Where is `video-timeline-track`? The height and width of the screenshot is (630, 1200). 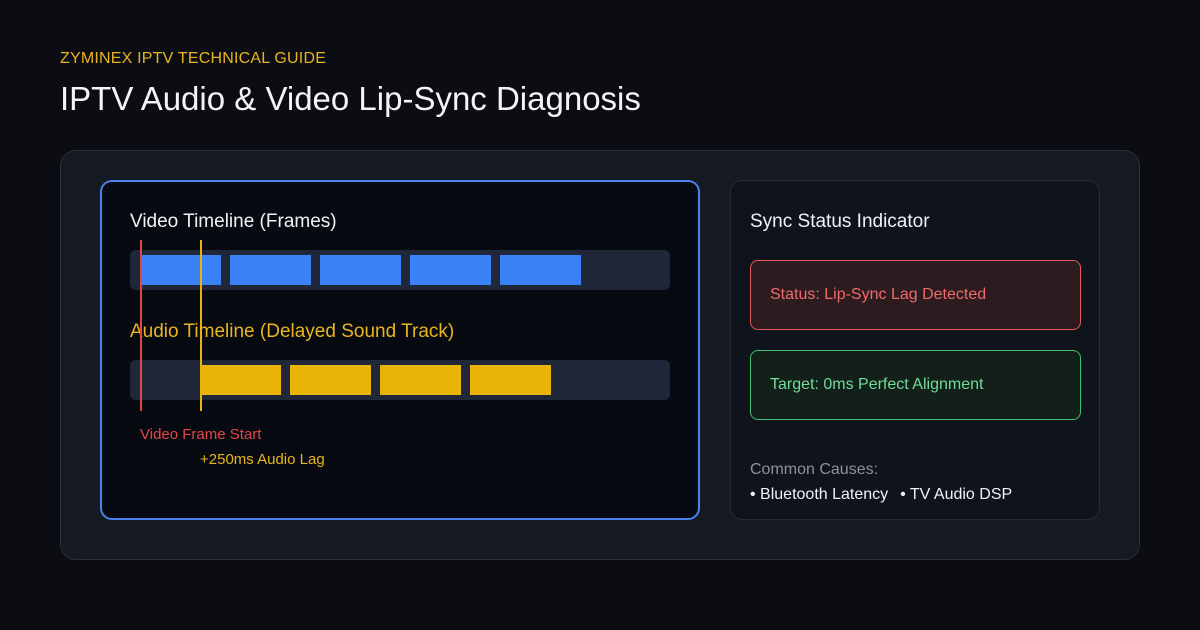 video-timeline-track is located at coordinates (400, 270).